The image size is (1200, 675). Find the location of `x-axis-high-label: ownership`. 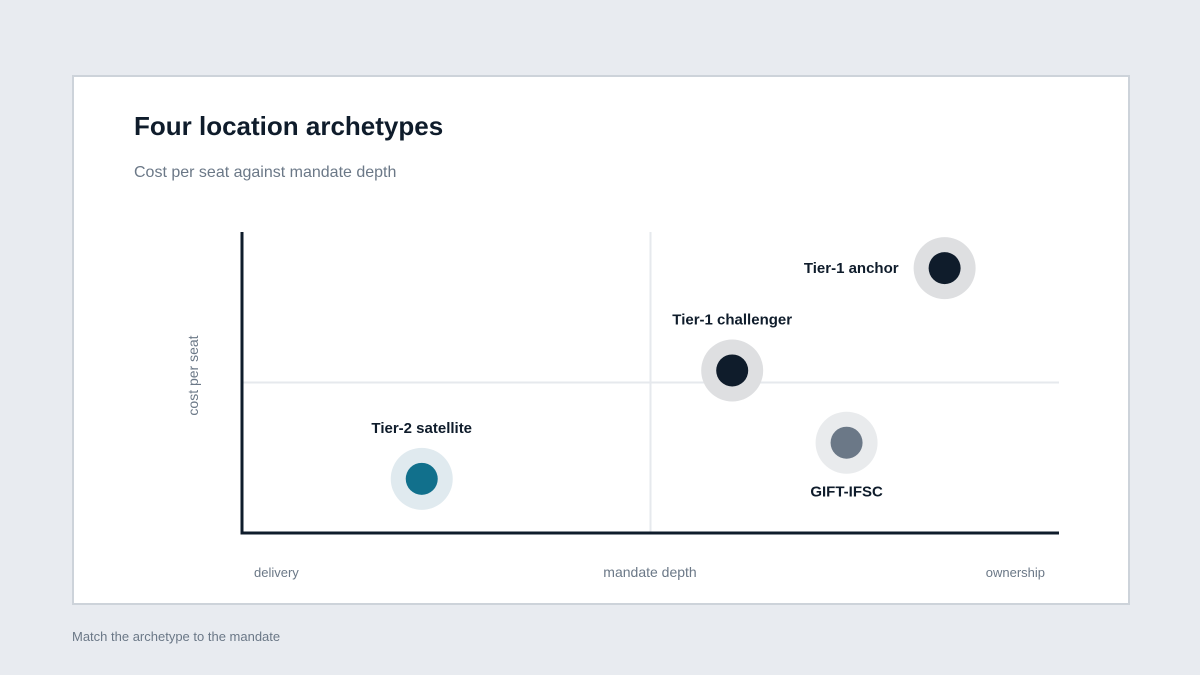

x-axis-high-label: ownership is located at coordinates (1015, 572).